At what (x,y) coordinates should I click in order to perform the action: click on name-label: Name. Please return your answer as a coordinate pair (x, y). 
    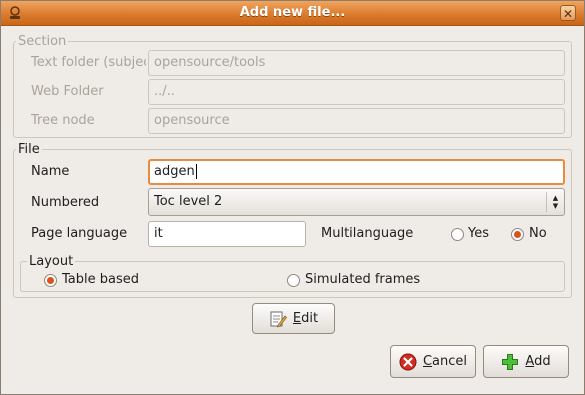
    Looking at the image, I should click on (50, 171).